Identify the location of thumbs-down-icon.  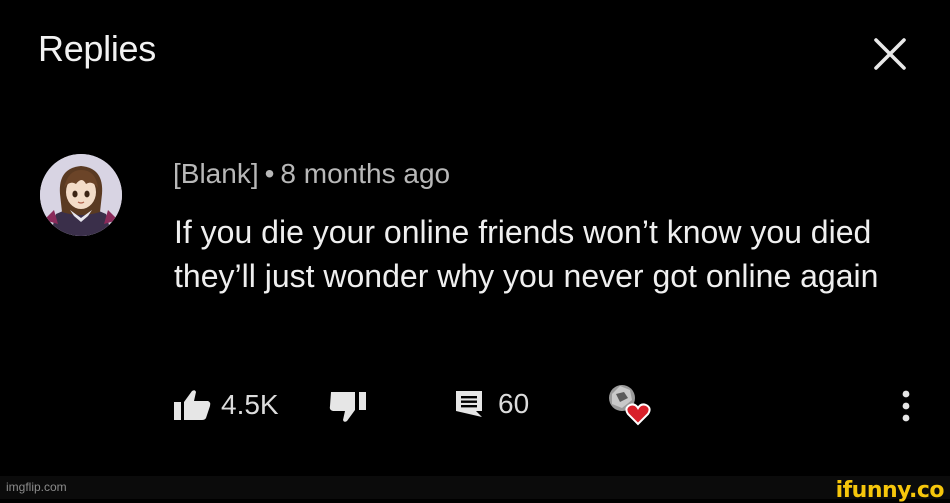
(347, 407).